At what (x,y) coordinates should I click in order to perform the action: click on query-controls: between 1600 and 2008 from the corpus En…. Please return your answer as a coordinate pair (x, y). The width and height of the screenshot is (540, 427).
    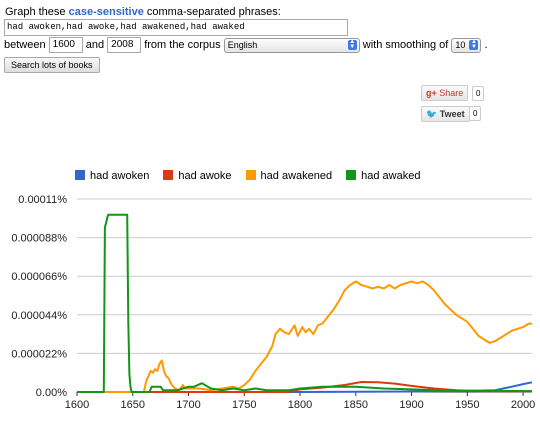
    Looking at the image, I should click on (246, 45).